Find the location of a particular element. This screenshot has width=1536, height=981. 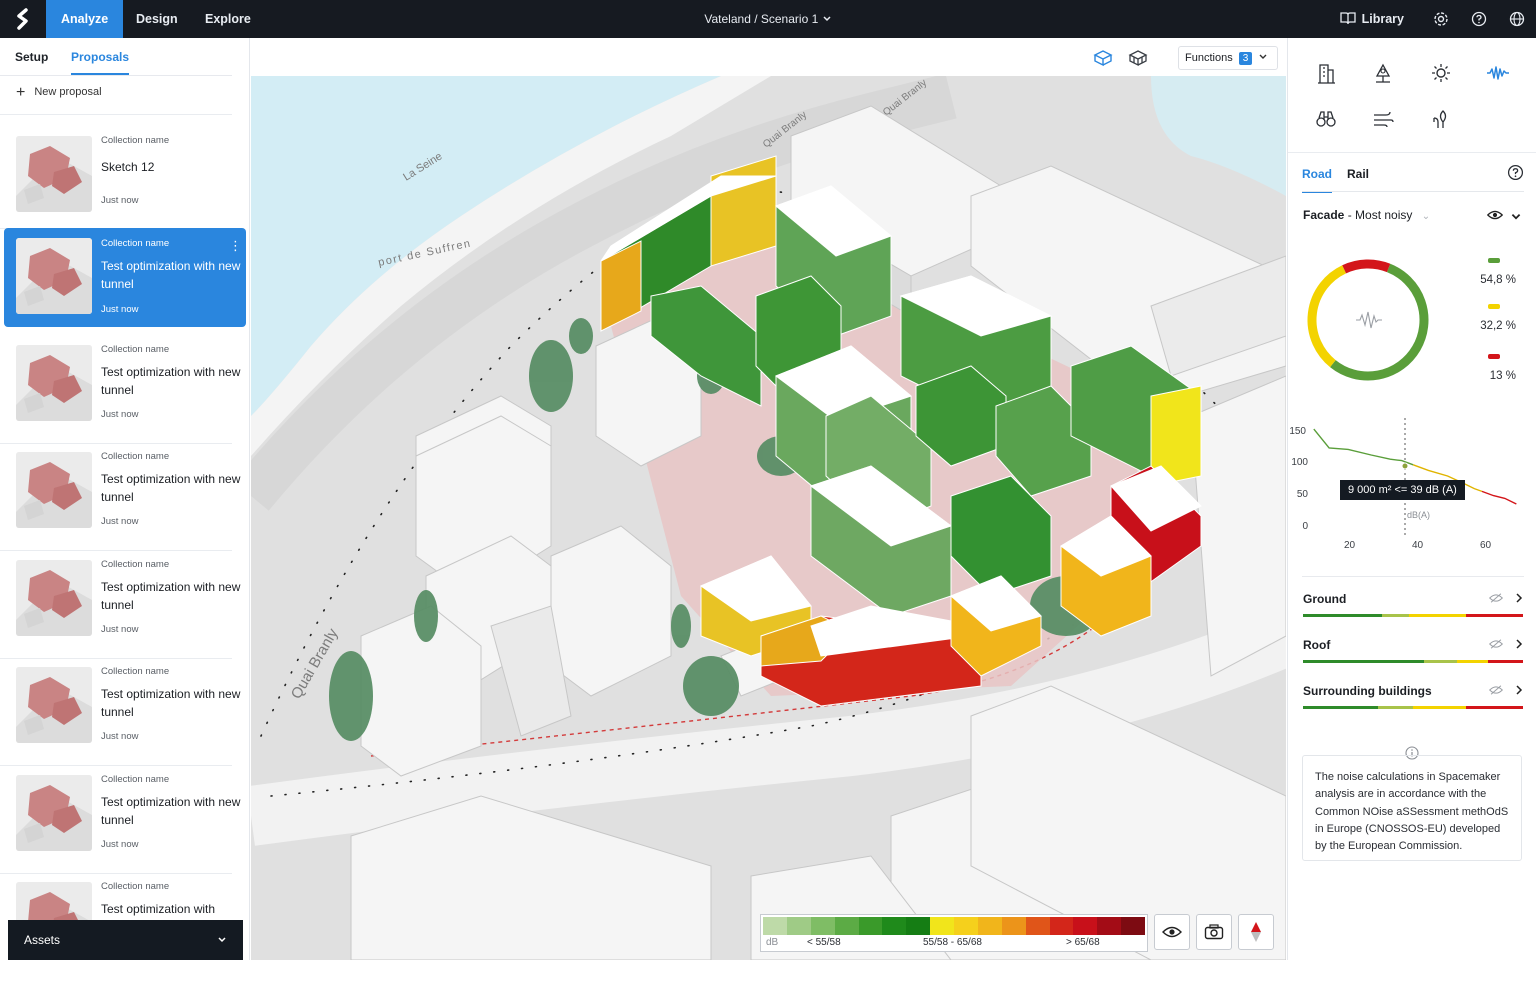

analysis-section: Surrounding buildings is located at coordinates (1413, 696).